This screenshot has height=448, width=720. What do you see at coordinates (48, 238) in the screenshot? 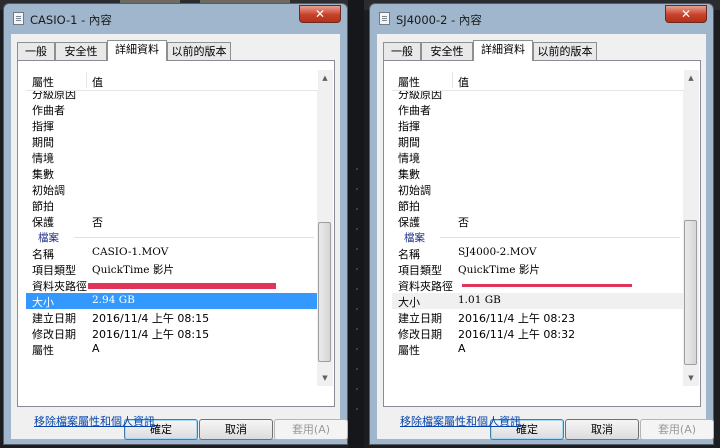
I see `group-label: 檔案` at bounding box center [48, 238].